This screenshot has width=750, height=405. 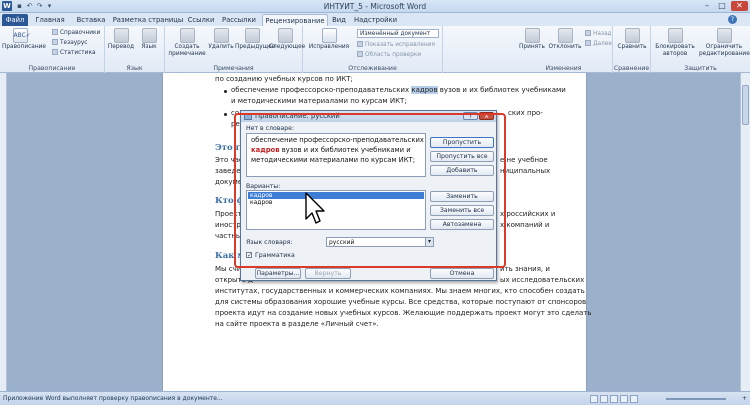 What do you see at coordinates (370, 190) in the screenshot?
I see `highlight-frame` at bounding box center [370, 190].